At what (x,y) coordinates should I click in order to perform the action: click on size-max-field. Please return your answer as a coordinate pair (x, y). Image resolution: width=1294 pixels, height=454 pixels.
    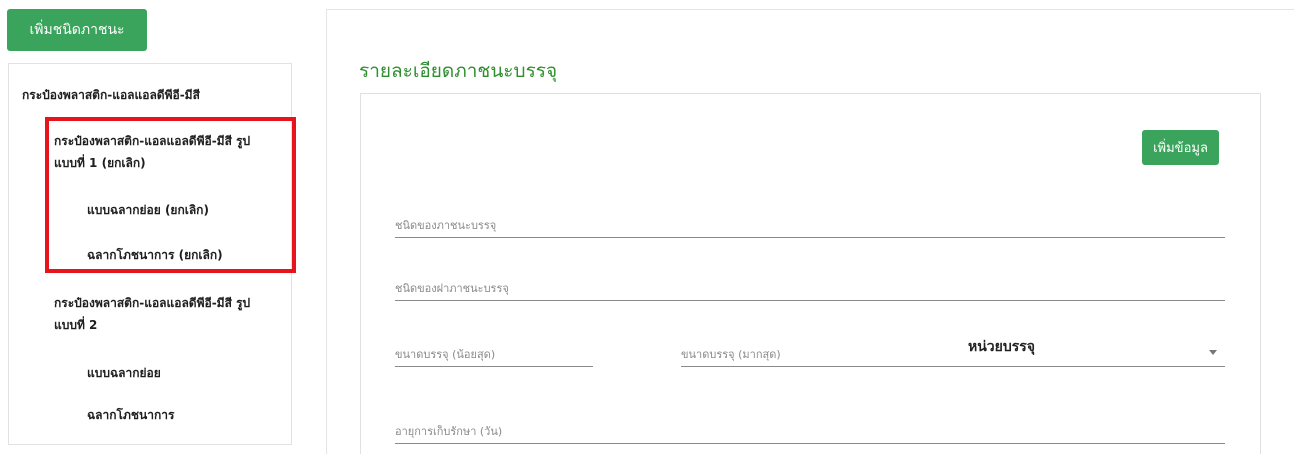
    Looking at the image, I should click on (811, 352).